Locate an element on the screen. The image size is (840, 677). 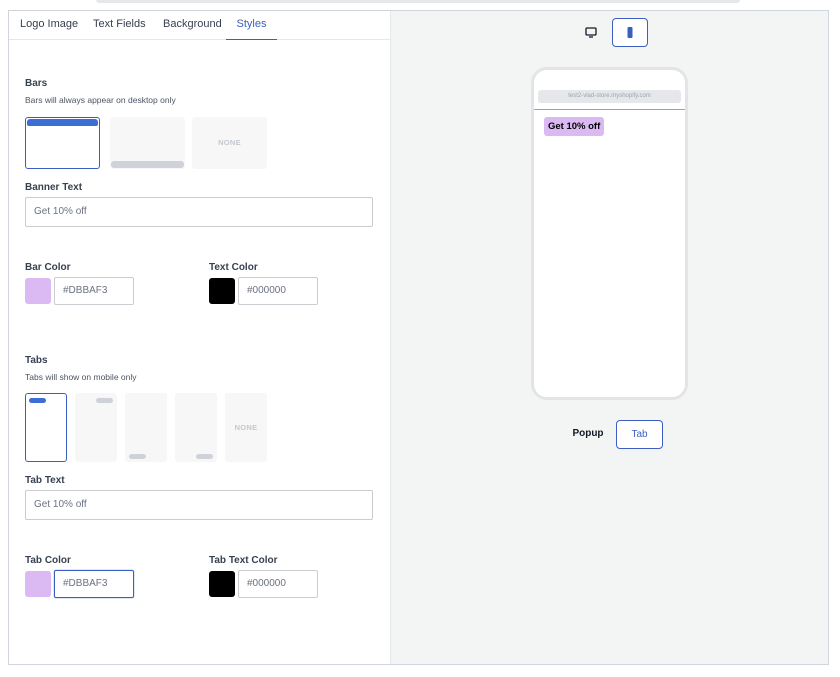
bar-none-label: NONE is located at coordinates (229, 142).